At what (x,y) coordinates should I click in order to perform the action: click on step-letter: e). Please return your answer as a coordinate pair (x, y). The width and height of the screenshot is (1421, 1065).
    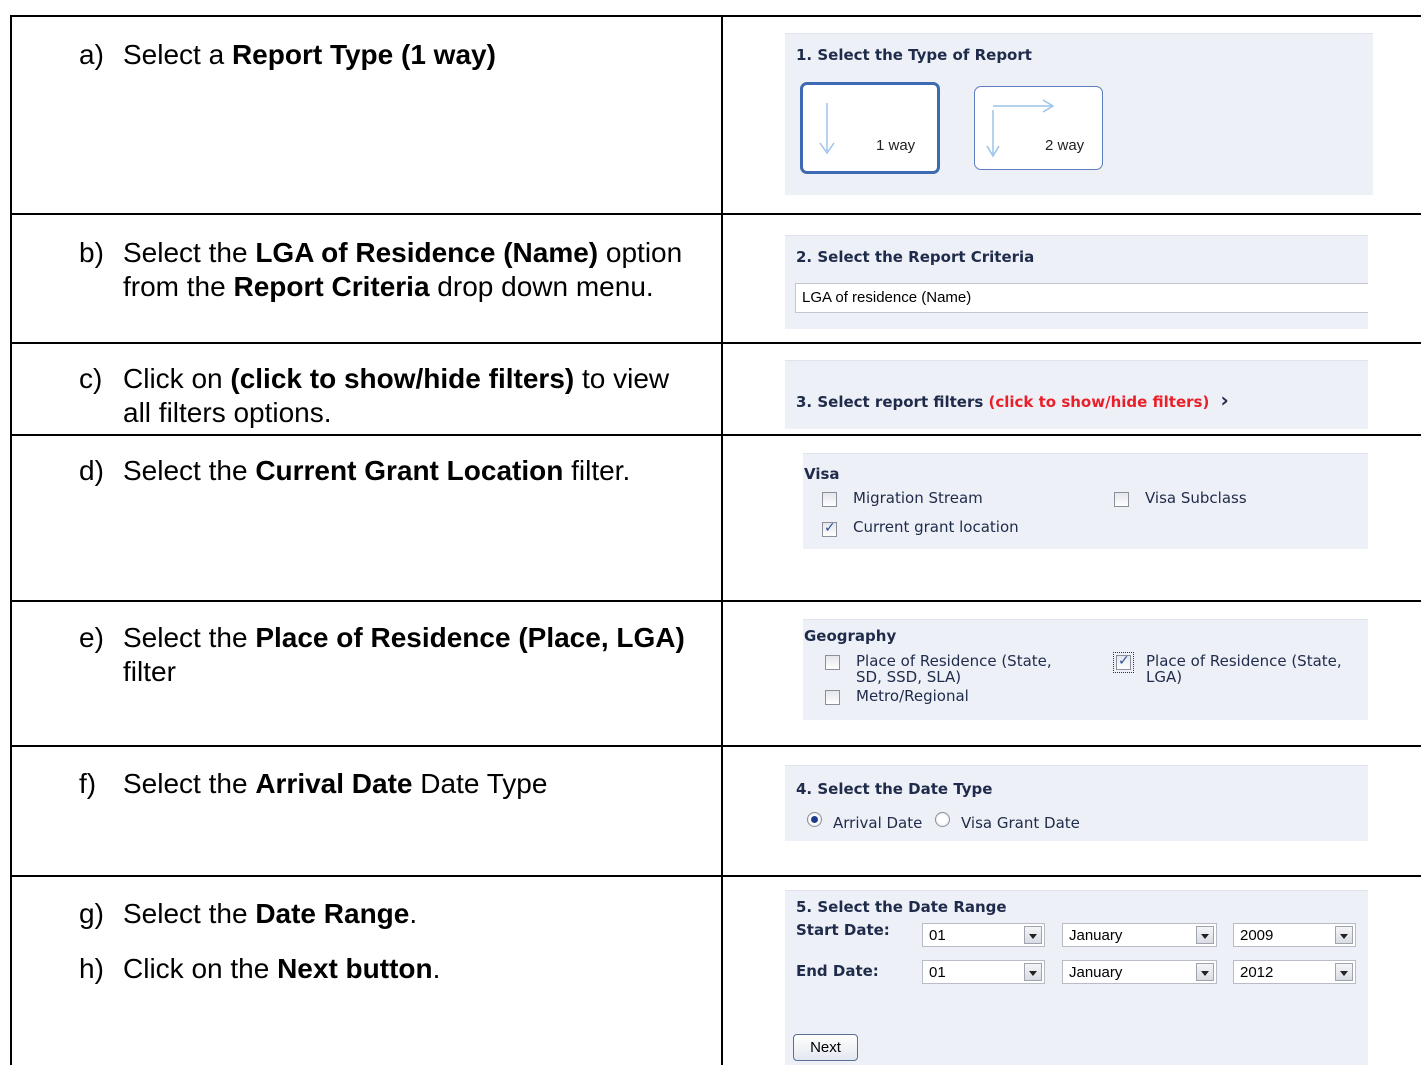
    Looking at the image, I should click on (91, 637).